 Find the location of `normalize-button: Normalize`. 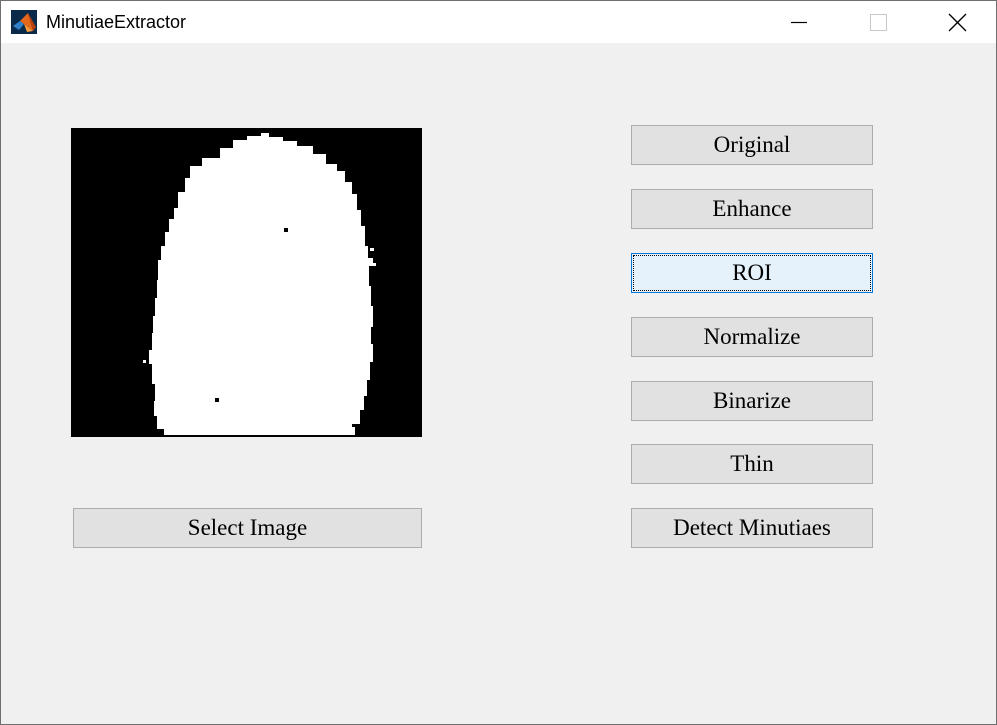

normalize-button: Normalize is located at coordinates (752, 337).